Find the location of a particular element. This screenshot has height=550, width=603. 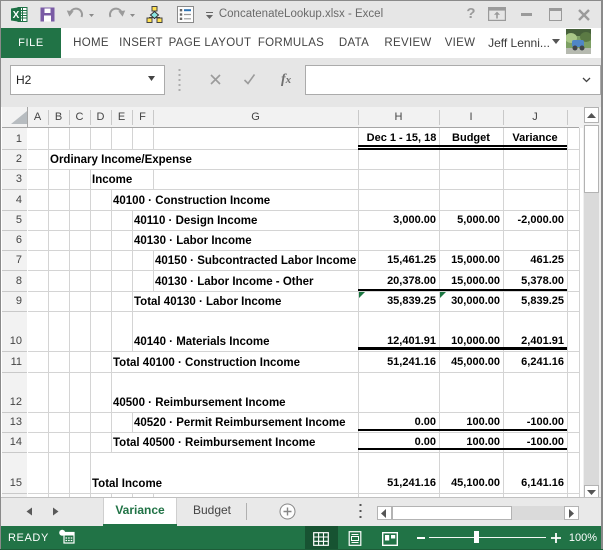

svg-text: X is located at coordinates (16, 15).